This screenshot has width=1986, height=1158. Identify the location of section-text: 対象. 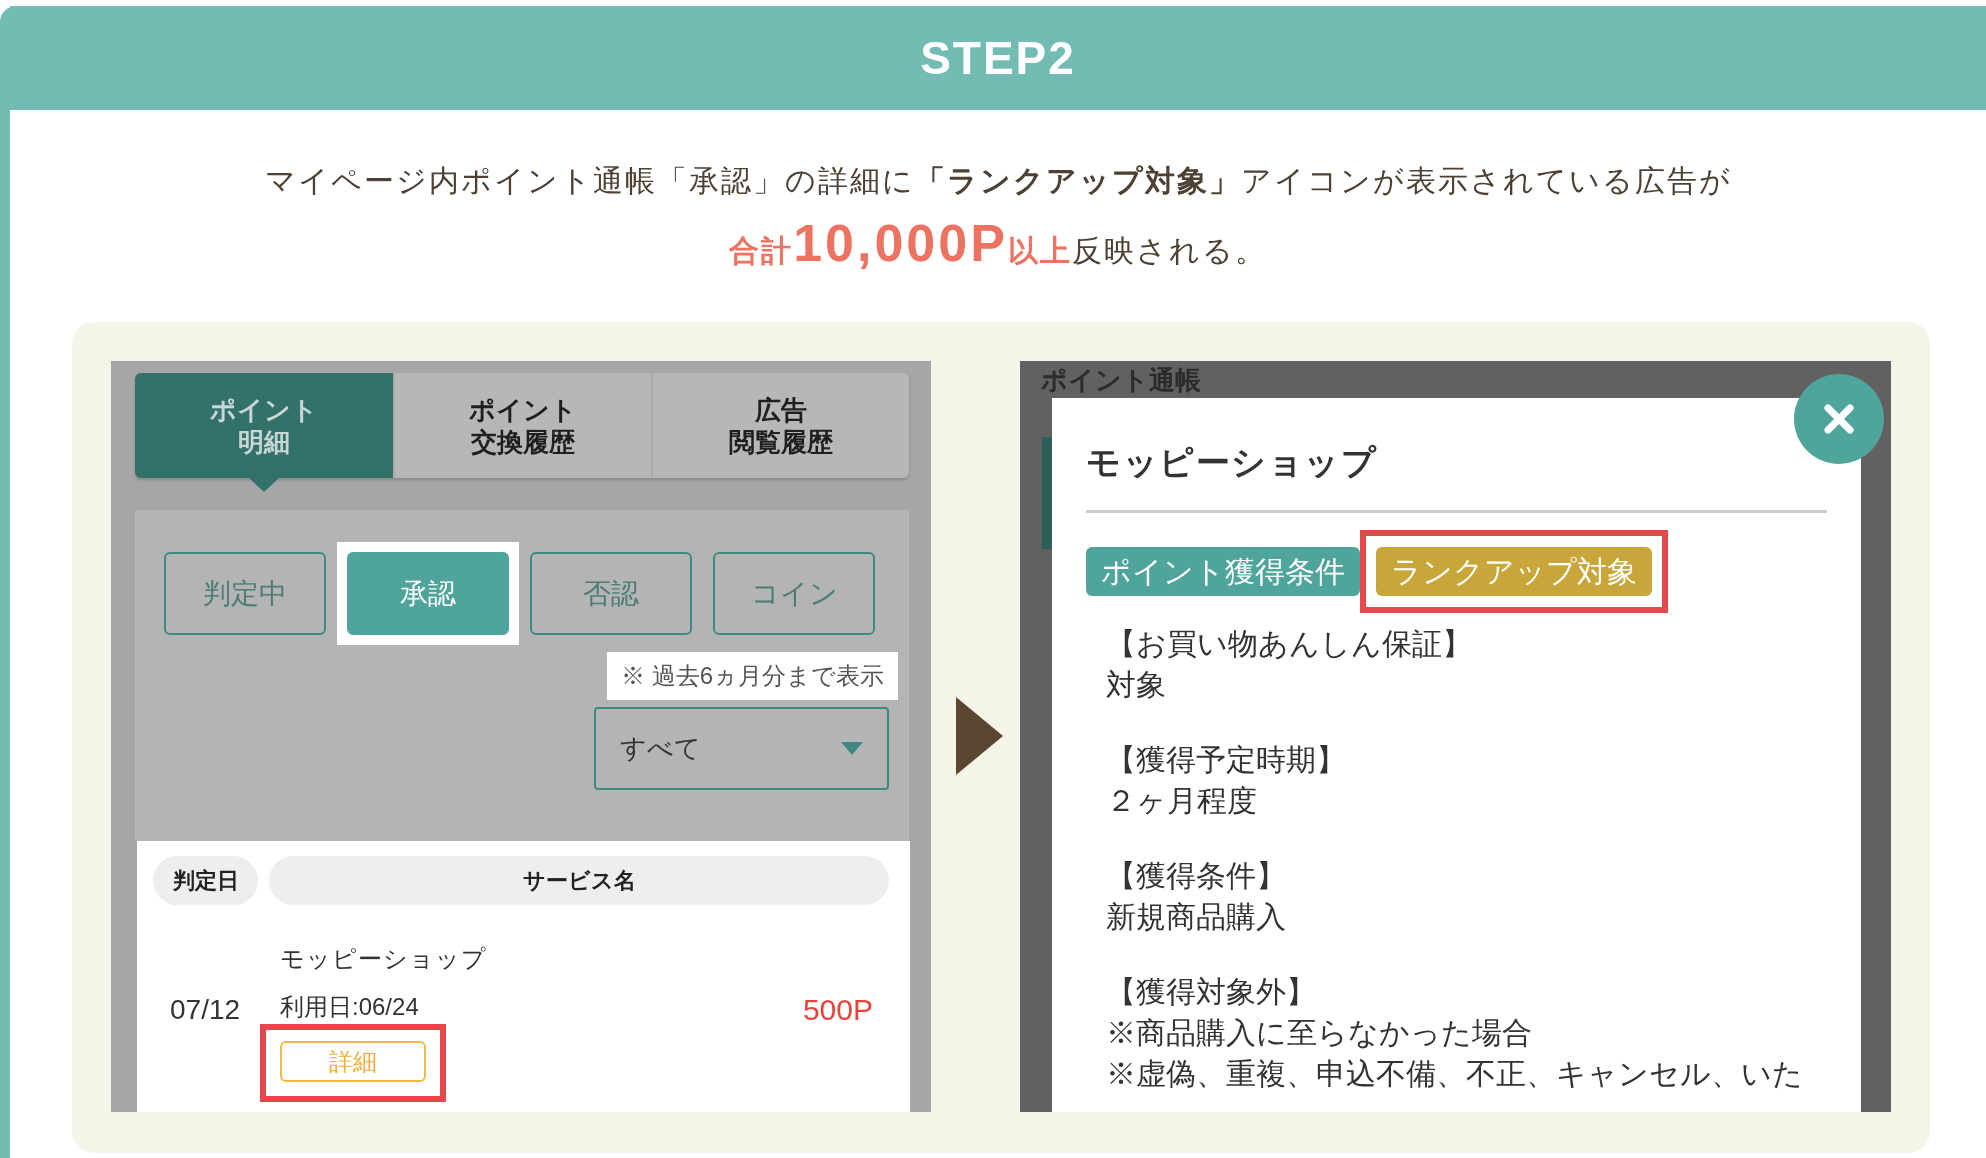
(1136, 685).